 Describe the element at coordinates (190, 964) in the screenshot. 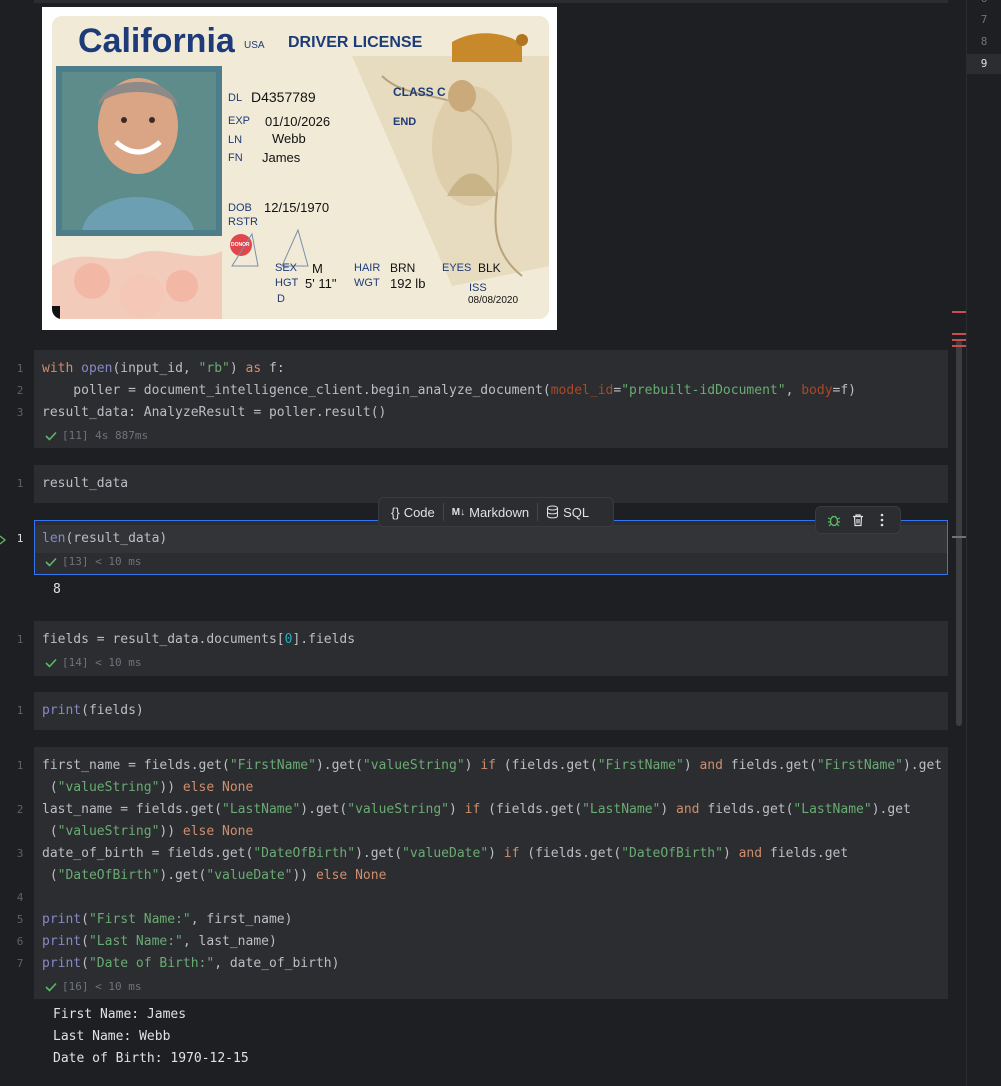

I see `code-line: print("Date of Birth:", date_of_birth)` at that location.